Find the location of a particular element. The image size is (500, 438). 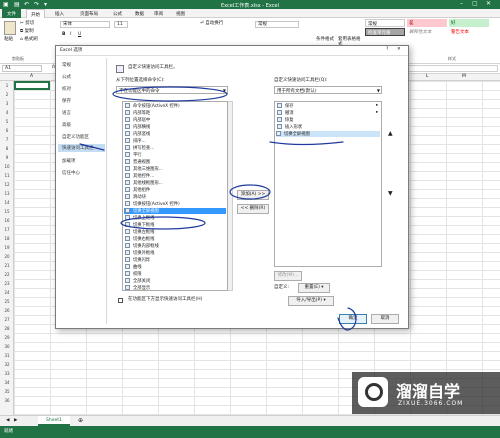

row-header: 11 is located at coordinates (7, 175).